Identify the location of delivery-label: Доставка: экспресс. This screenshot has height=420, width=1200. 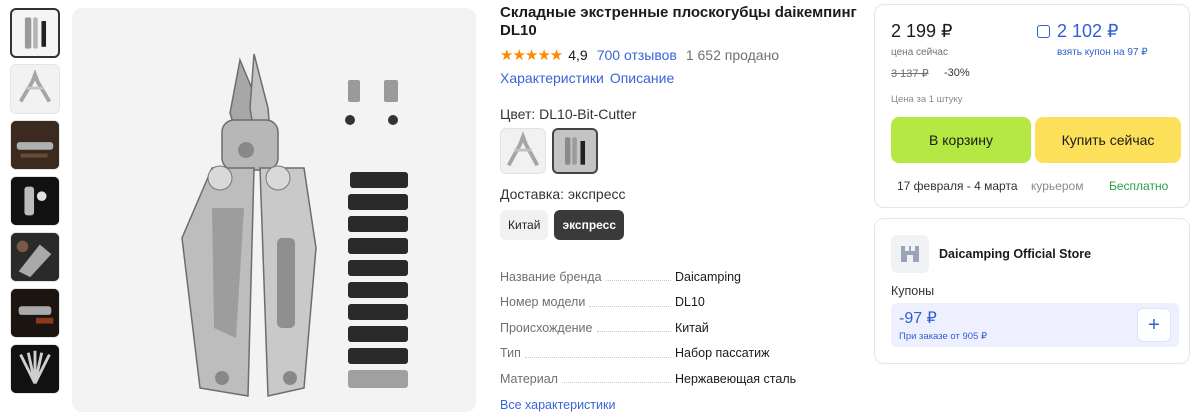
(563, 194).